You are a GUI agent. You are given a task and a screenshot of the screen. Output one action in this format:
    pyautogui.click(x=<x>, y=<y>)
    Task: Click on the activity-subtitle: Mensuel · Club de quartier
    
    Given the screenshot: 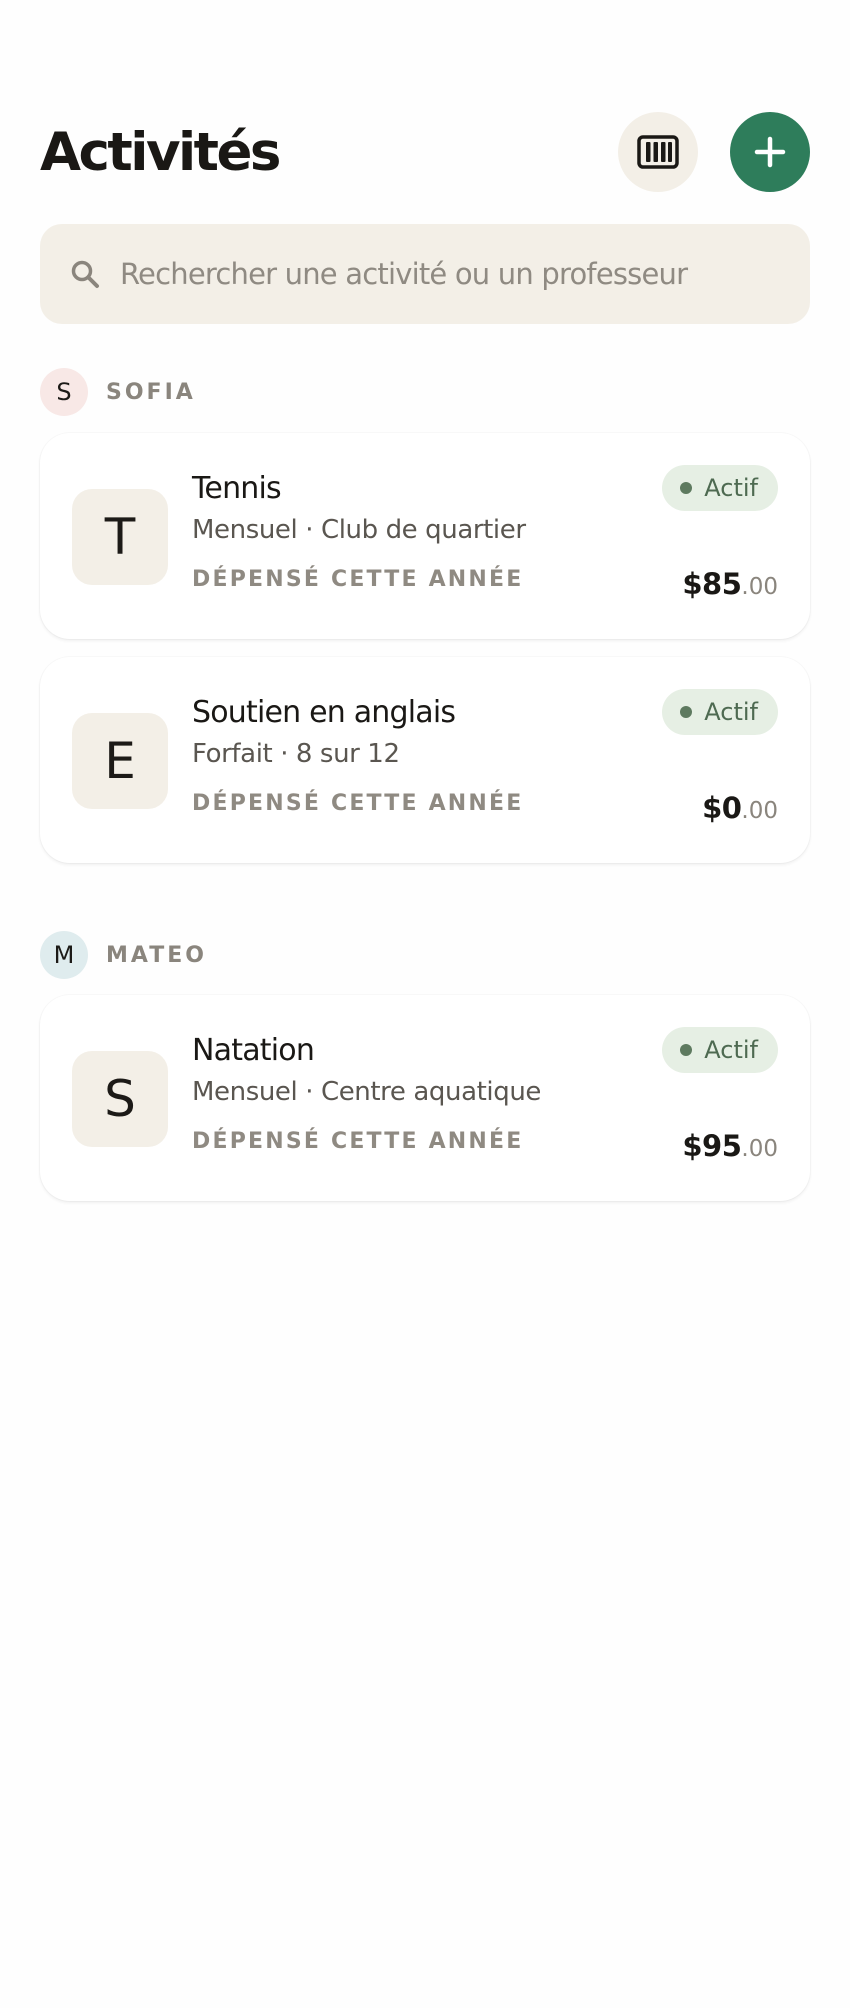 What is the action you would take?
    pyautogui.click(x=359, y=530)
    